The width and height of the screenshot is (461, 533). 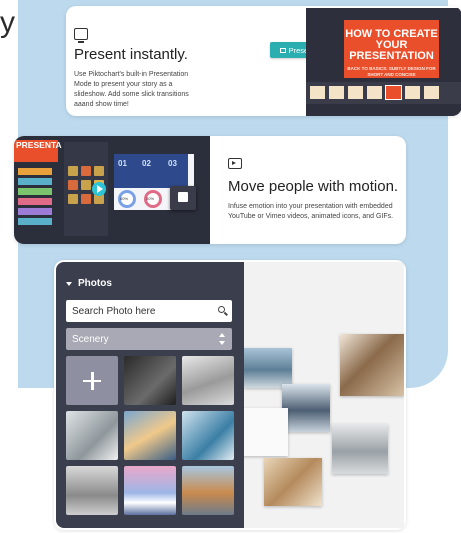 I want to click on canvas-number: 03, so click(x=172, y=163).